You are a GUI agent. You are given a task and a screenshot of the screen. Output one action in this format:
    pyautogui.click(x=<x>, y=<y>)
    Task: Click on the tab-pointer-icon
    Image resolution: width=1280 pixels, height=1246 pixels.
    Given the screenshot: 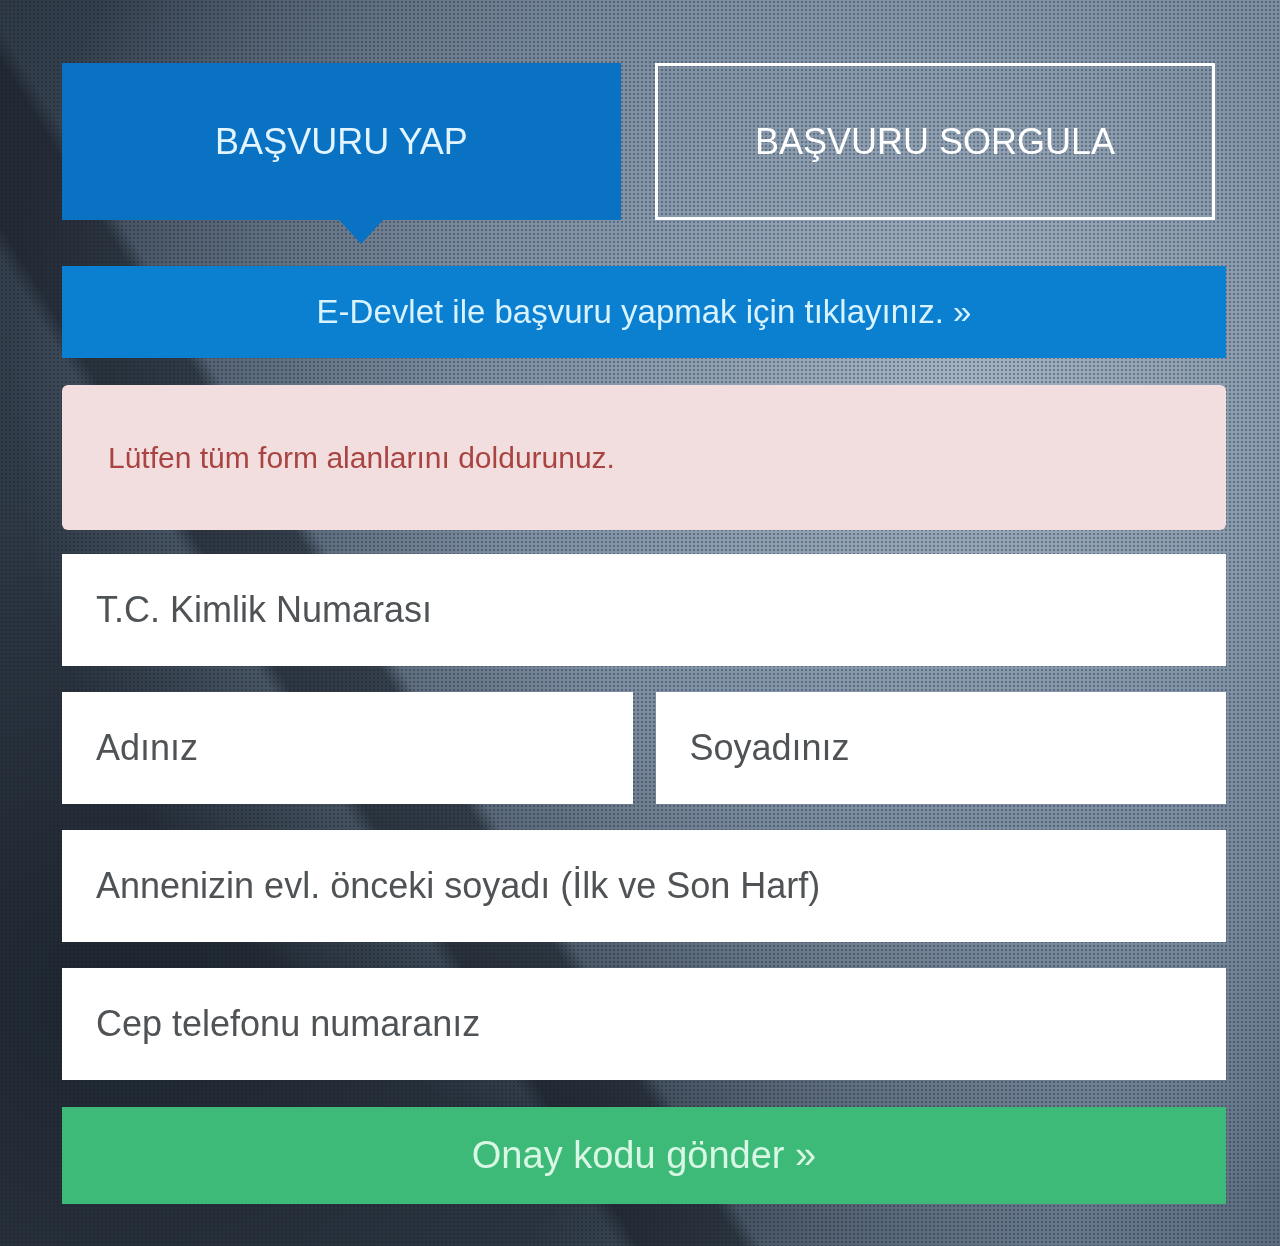 What is the action you would take?
    pyautogui.click(x=360, y=232)
    